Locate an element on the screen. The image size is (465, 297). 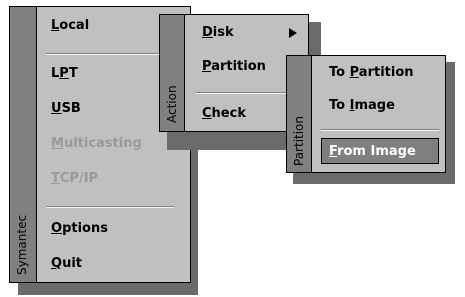
menu-item-to-image: To Image is located at coordinates (362, 105).